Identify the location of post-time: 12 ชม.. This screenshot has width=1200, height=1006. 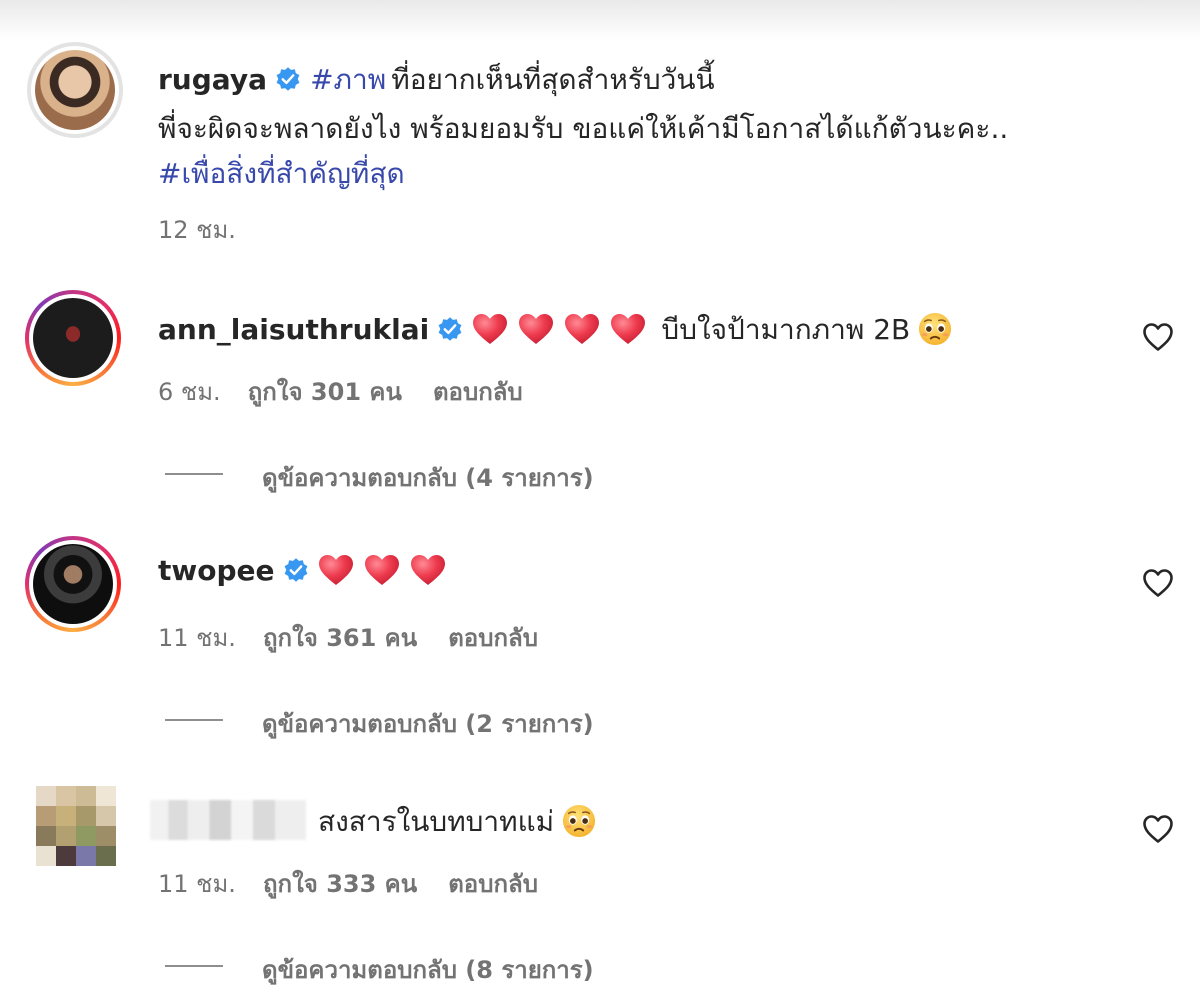
(197, 230).